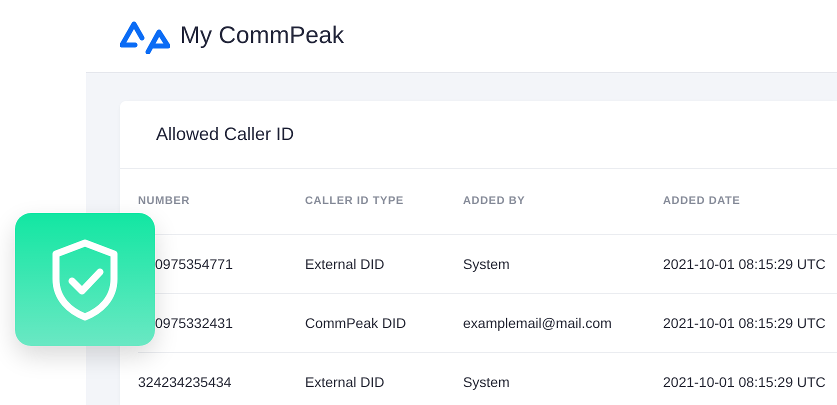 The width and height of the screenshot is (837, 405). What do you see at coordinates (384, 202) in the screenshot?
I see `column-header: CALLER ID TYPE` at bounding box center [384, 202].